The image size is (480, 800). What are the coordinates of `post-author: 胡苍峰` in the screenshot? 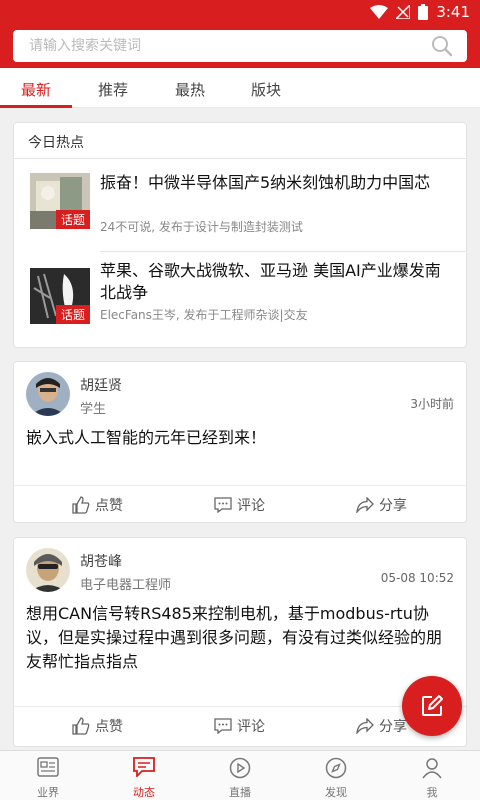 It's located at (101, 561).